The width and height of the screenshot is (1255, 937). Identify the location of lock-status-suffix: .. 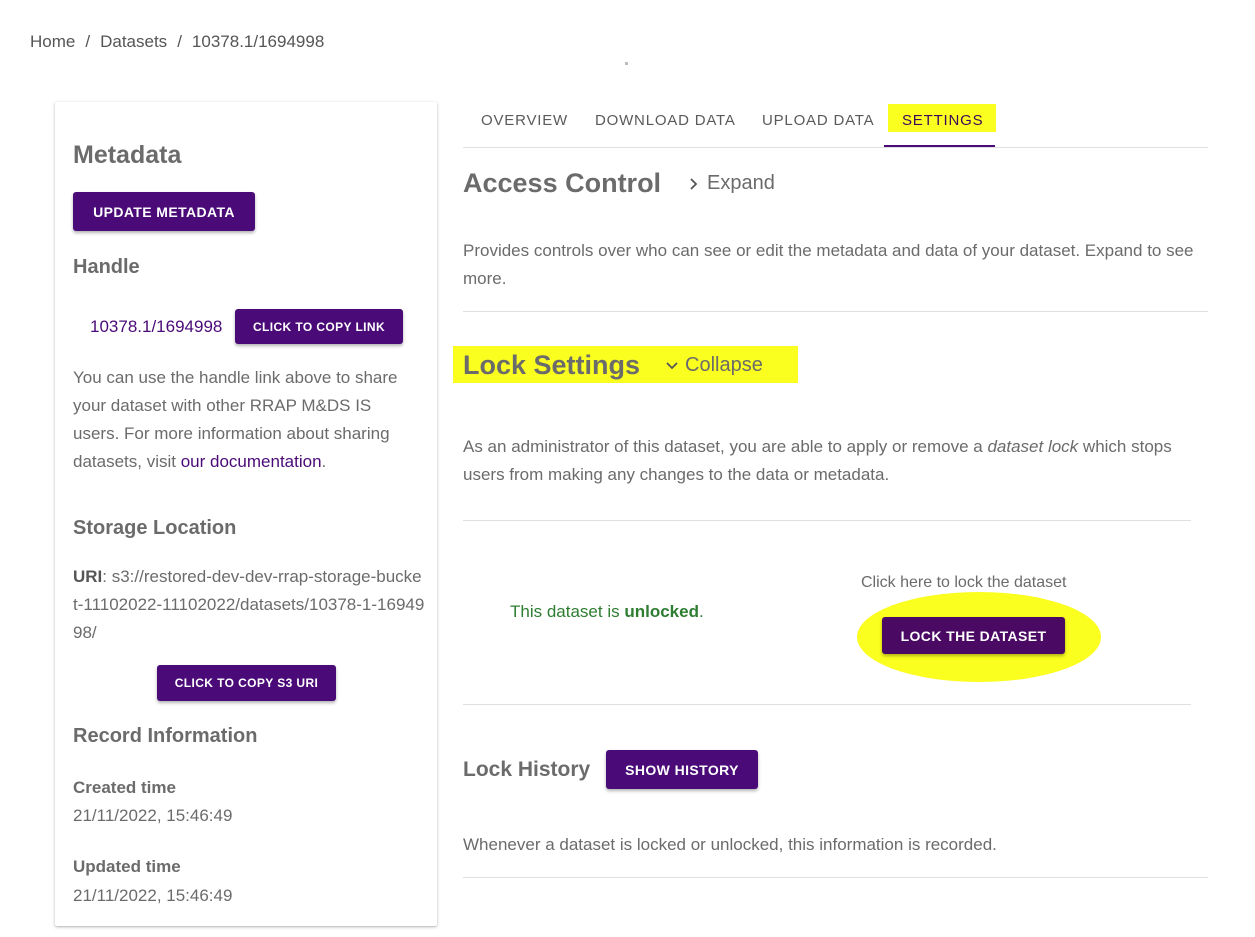
(701, 611).